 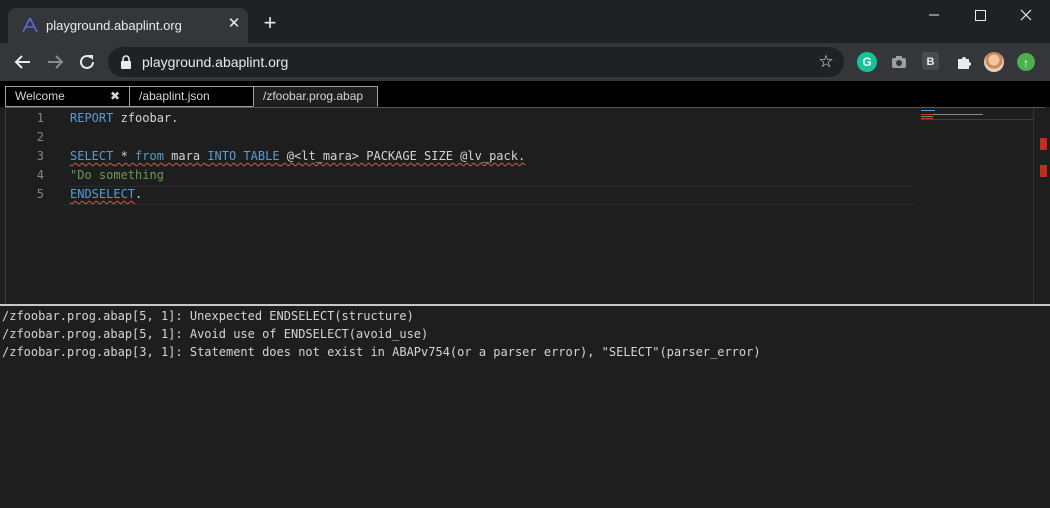 What do you see at coordinates (476, 62) in the screenshot?
I see `address-bar: playground.abaplint.org ☆` at bounding box center [476, 62].